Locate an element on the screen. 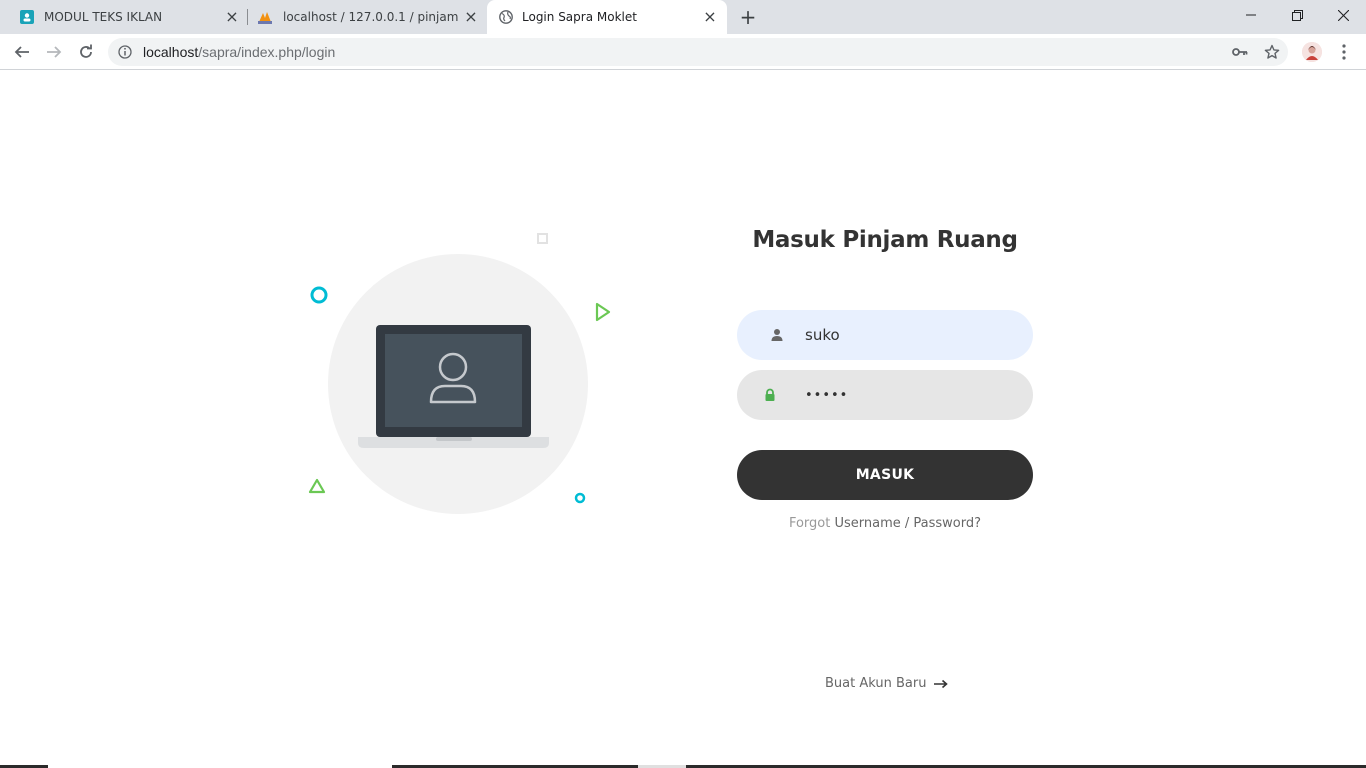  reload-icon is located at coordinates (86, 51).